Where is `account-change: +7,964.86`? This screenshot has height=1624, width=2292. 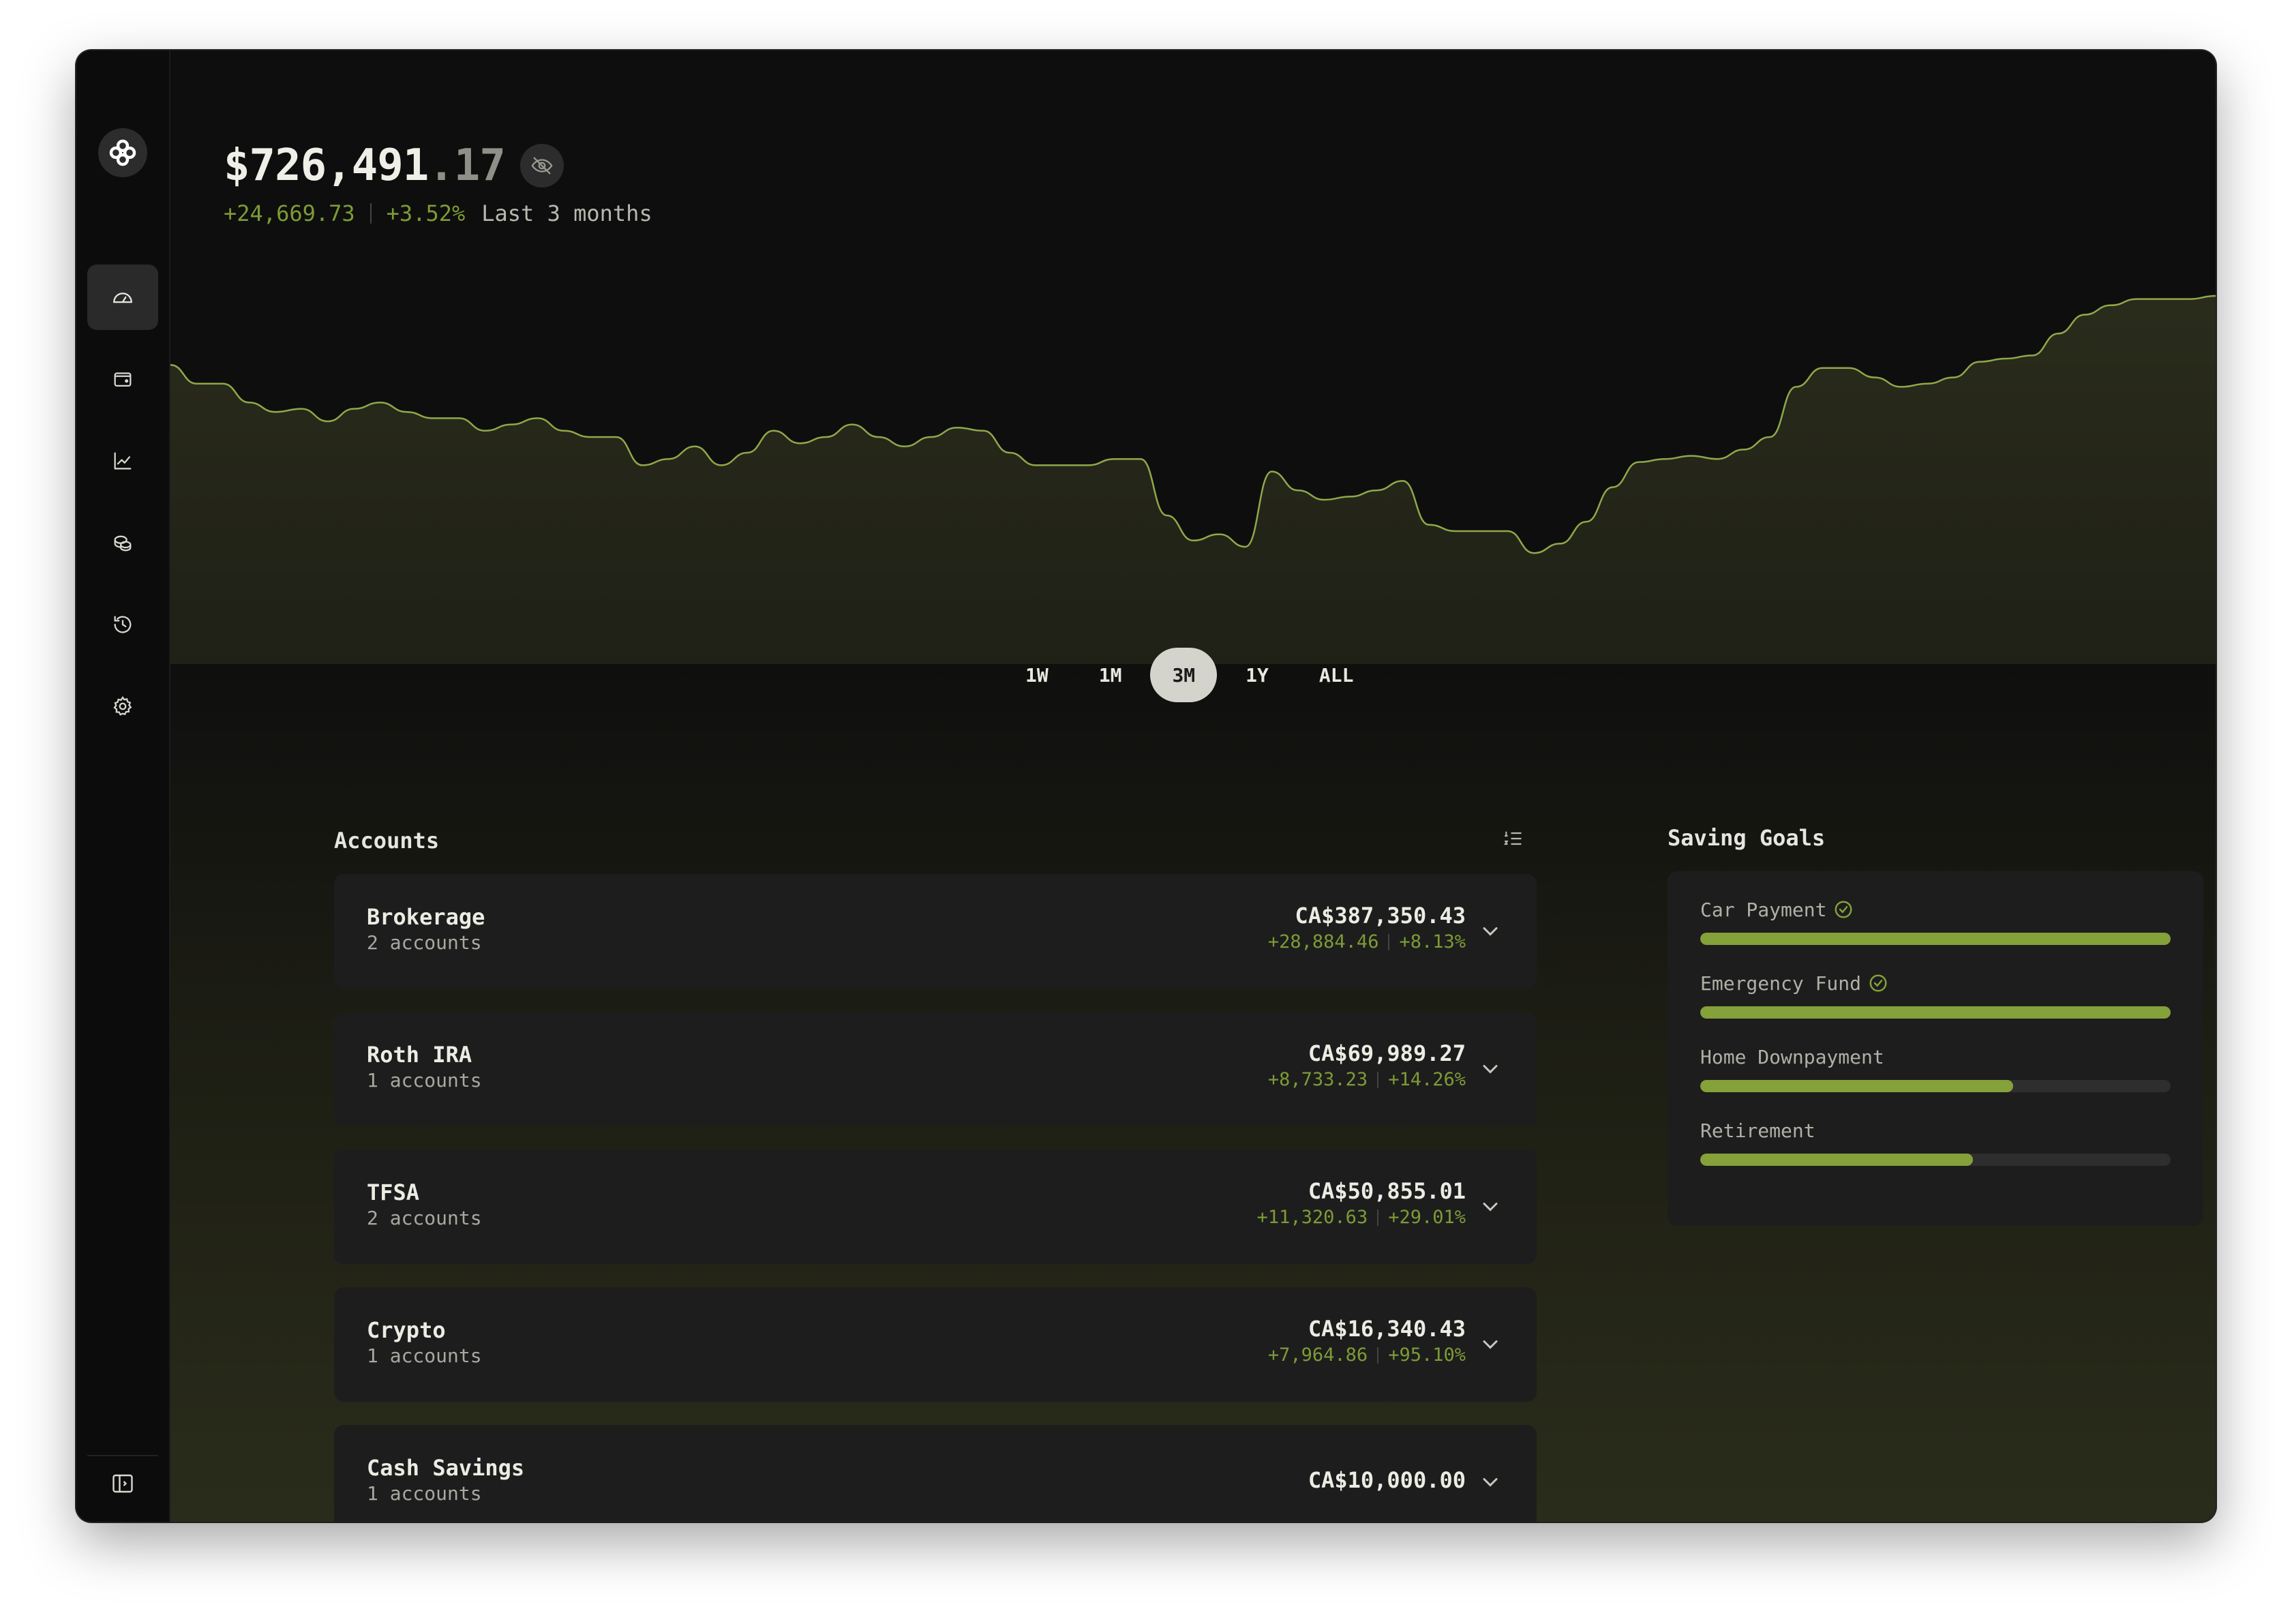
account-change: +7,964.86 is located at coordinates (1317, 1355).